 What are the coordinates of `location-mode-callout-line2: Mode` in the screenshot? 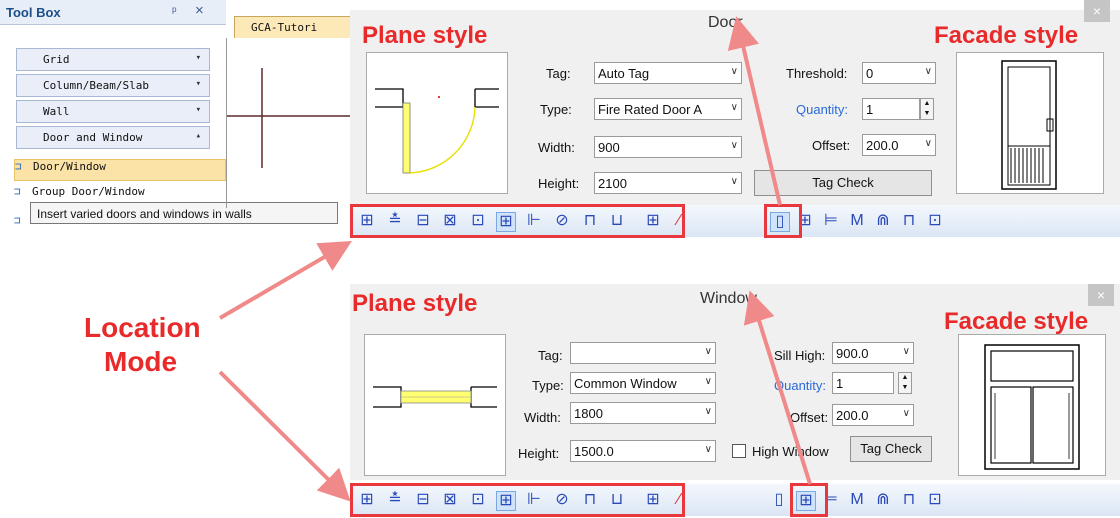 It's located at (141, 361).